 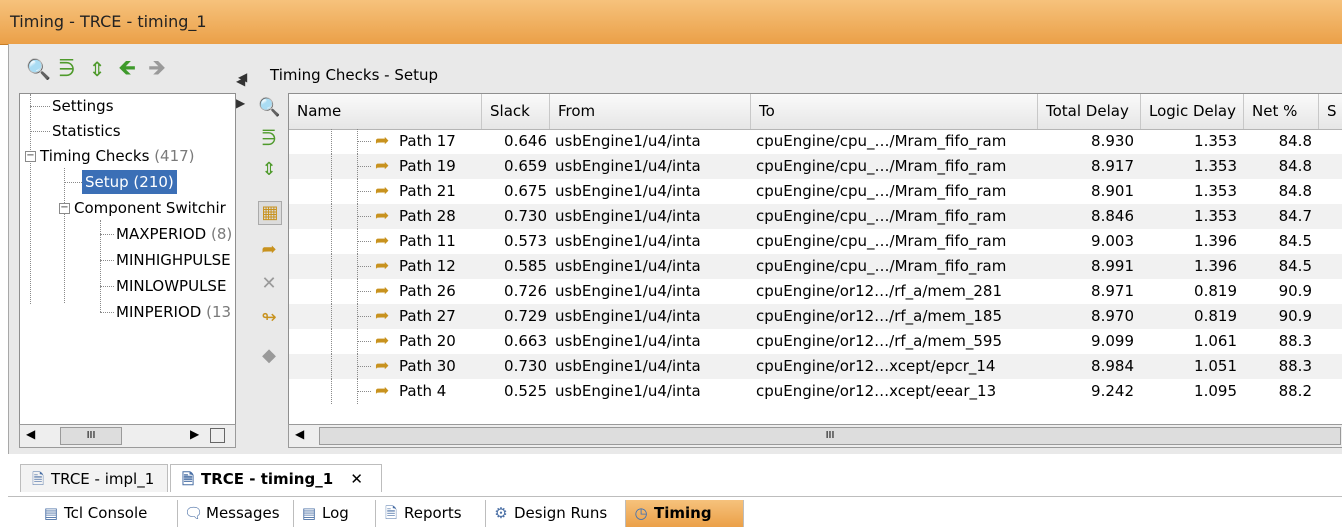 What do you see at coordinates (525, 166) in the screenshot?
I see `cell-slack: 0.659` at bounding box center [525, 166].